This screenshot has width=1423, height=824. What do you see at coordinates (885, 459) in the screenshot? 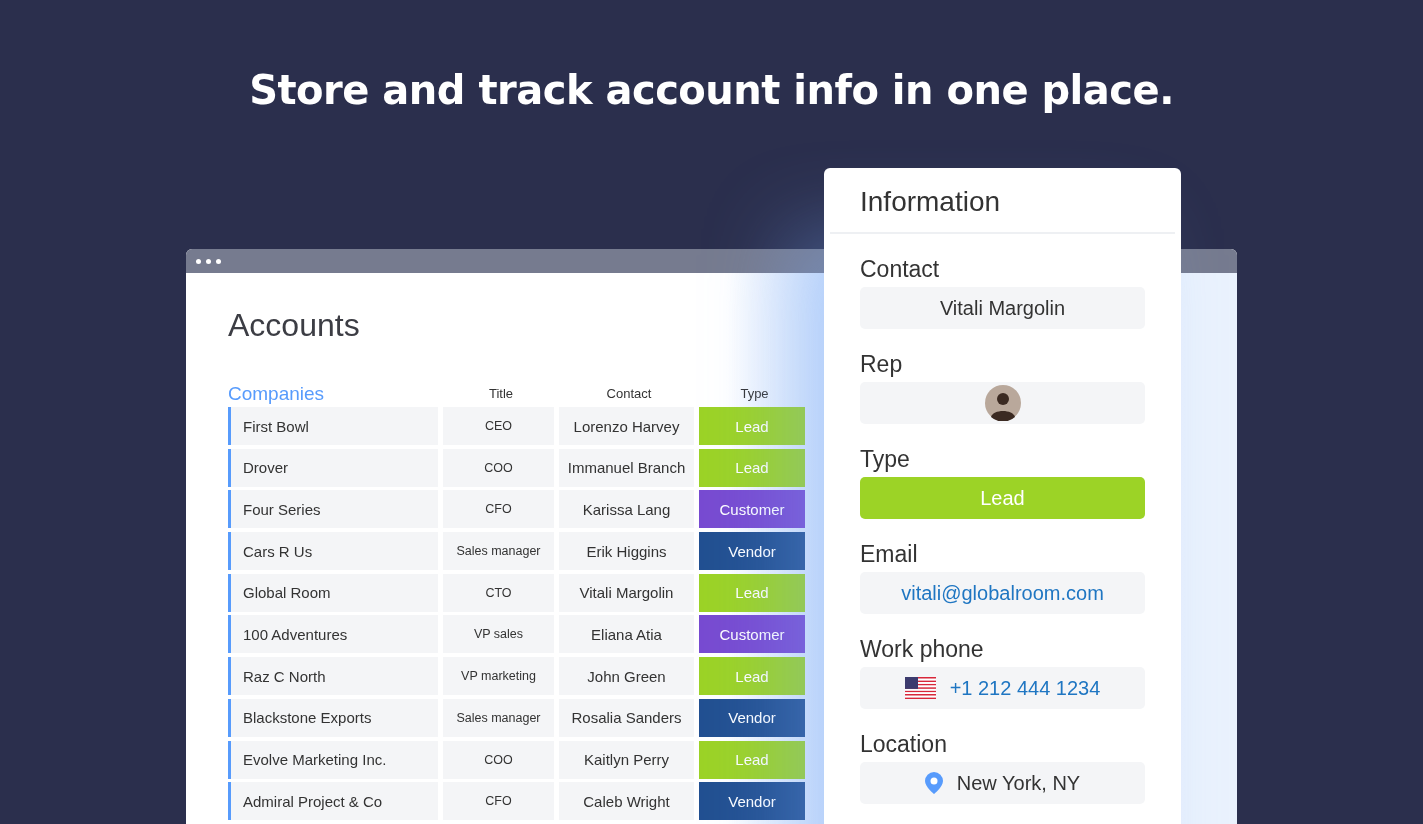
I see `field-label: Type` at bounding box center [885, 459].